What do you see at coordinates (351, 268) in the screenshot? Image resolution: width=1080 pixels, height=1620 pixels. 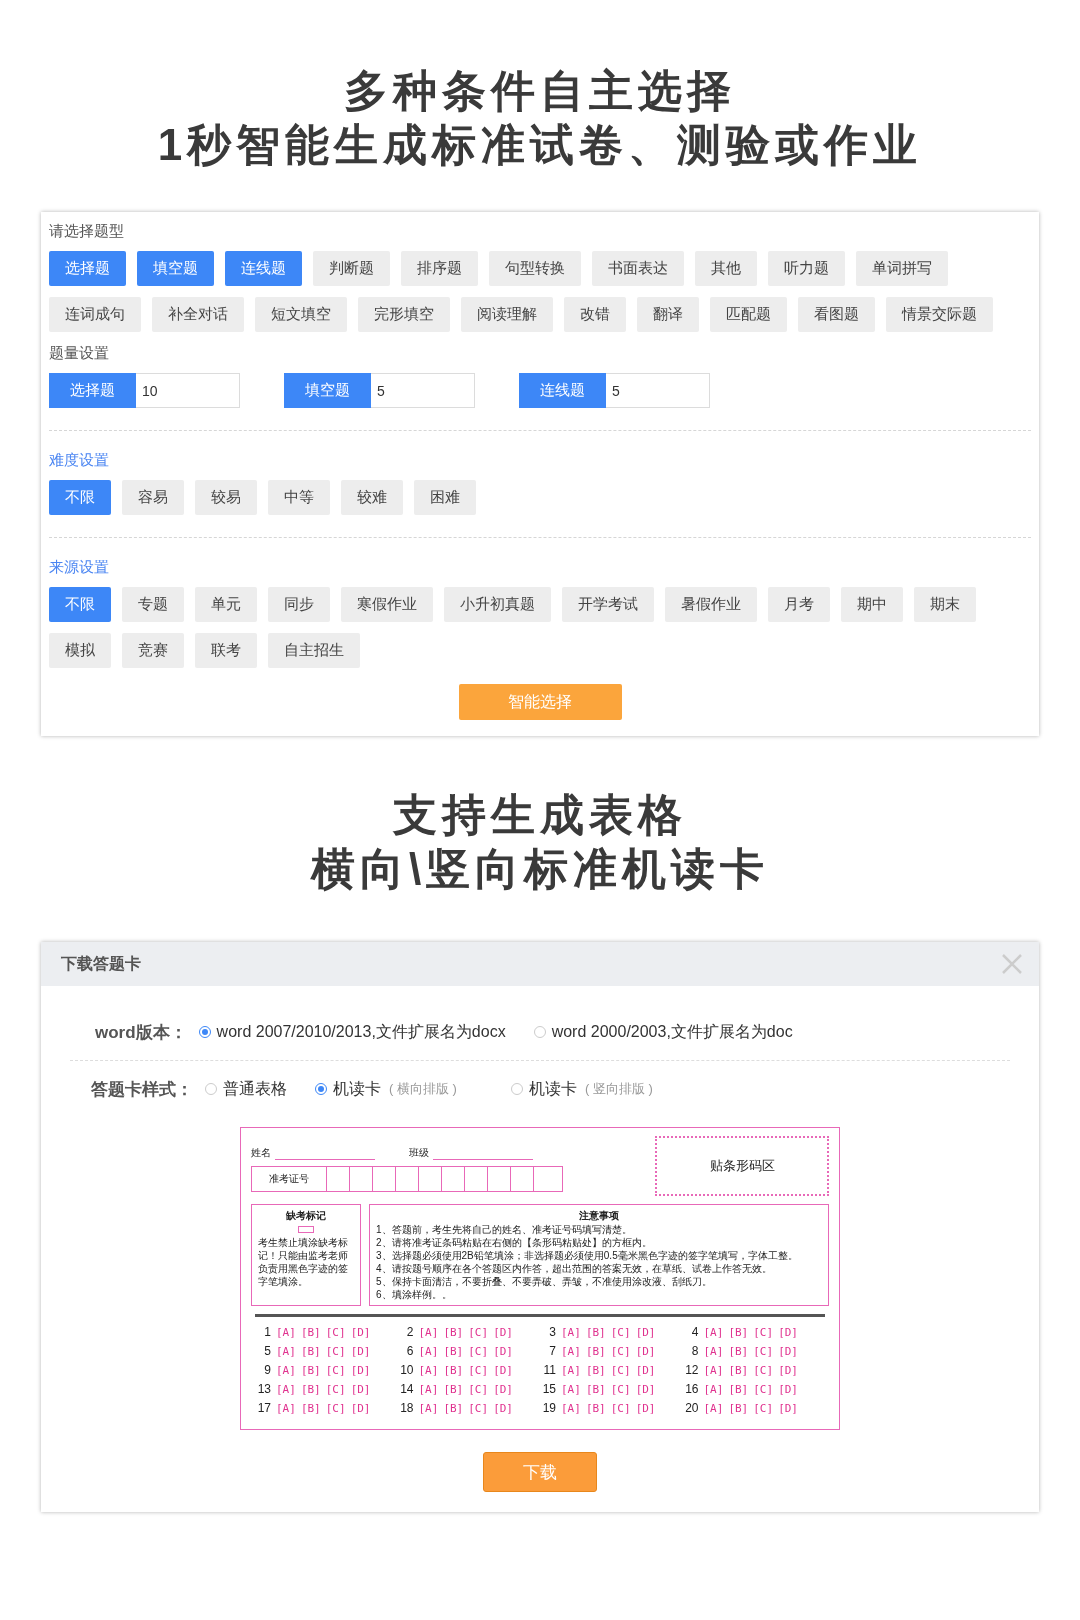 I see `option-tab: 判断题` at bounding box center [351, 268].